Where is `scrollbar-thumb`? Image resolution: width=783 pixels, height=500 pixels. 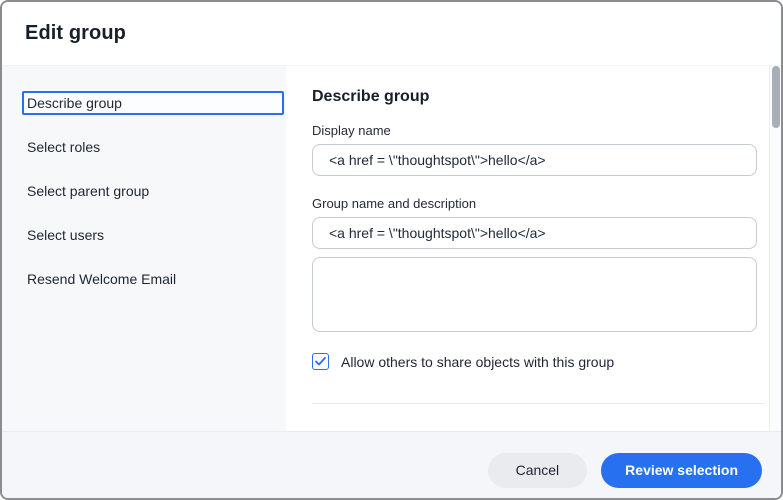
scrollbar-thumb is located at coordinates (776, 97).